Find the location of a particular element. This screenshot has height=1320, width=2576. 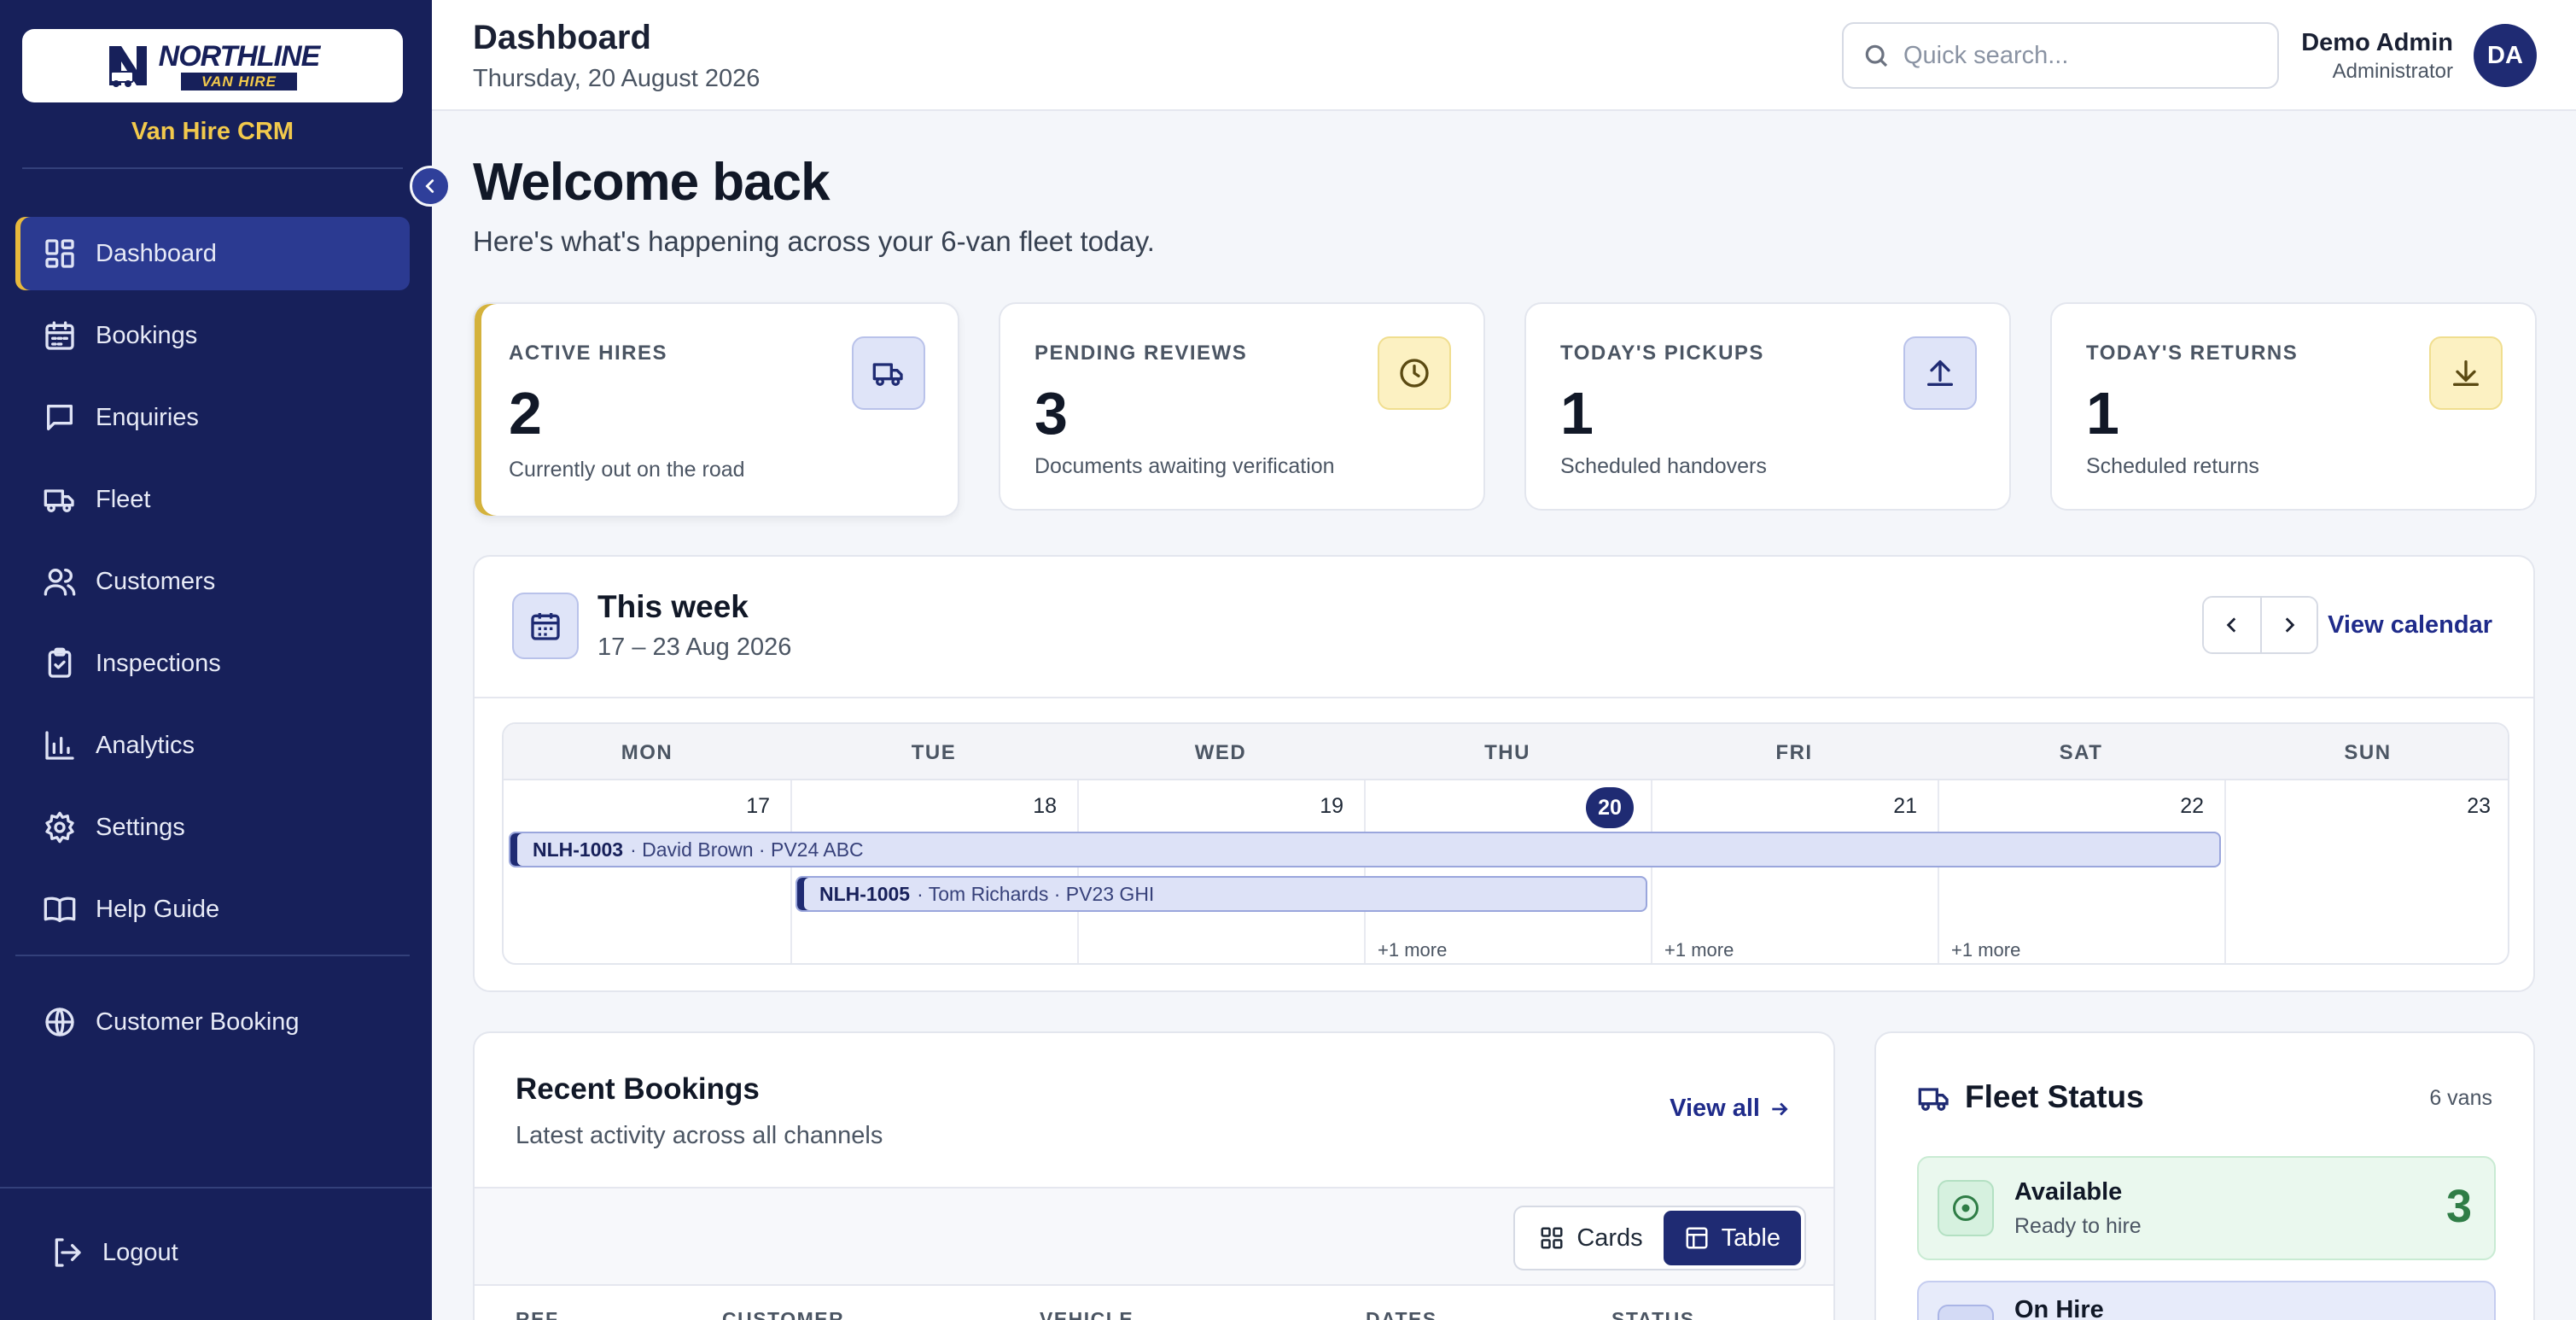

brand-subtitle: Van Hire CRM is located at coordinates (212, 131).